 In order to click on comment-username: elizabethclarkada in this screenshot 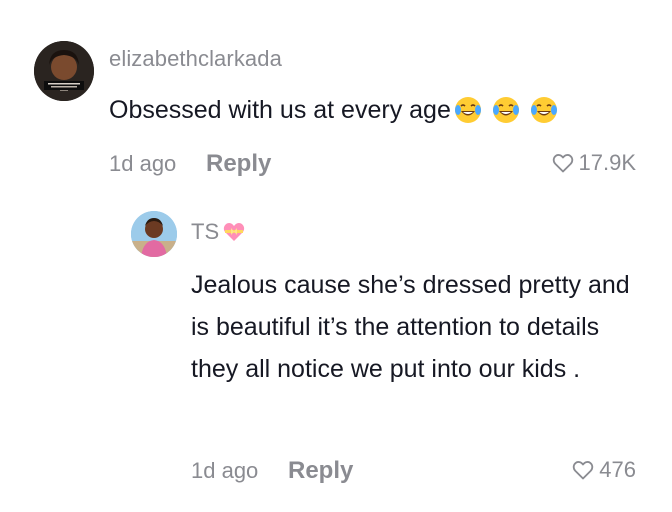, I will do `click(195, 59)`.